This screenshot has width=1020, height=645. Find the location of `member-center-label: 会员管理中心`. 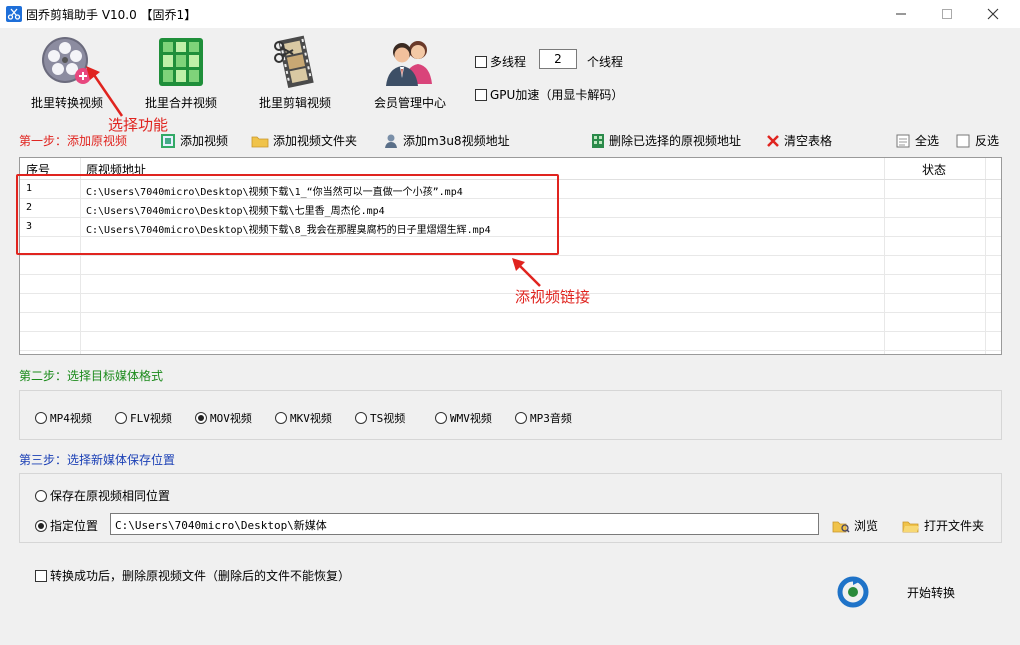

member-center-label: 会员管理中心 is located at coordinates (409, 103).